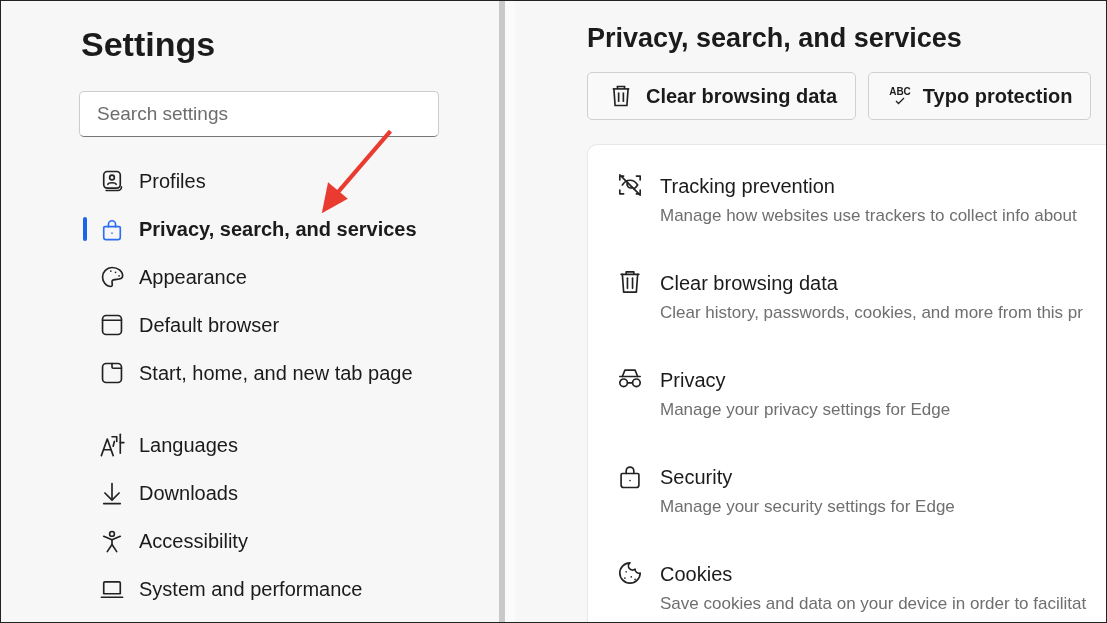 This screenshot has width=1107, height=623. Describe the element at coordinates (868, 216) in the screenshot. I see `setting-description: Manage how websites use trackers to collect info about` at that location.